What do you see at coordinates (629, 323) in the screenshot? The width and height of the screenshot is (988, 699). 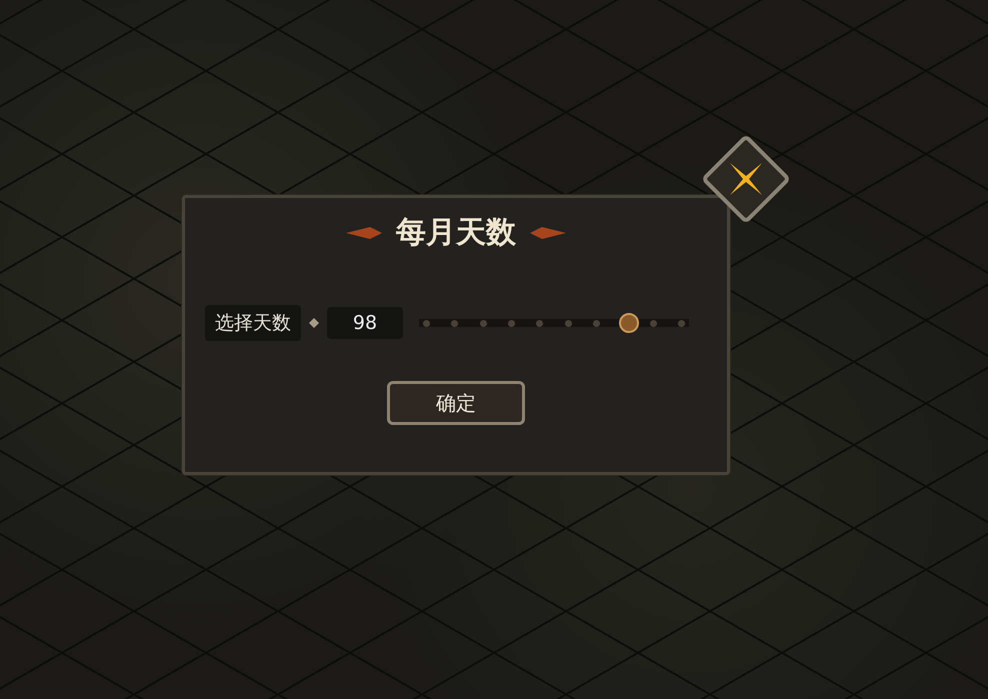 I see `slider-thumb` at bounding box center [629, 323].